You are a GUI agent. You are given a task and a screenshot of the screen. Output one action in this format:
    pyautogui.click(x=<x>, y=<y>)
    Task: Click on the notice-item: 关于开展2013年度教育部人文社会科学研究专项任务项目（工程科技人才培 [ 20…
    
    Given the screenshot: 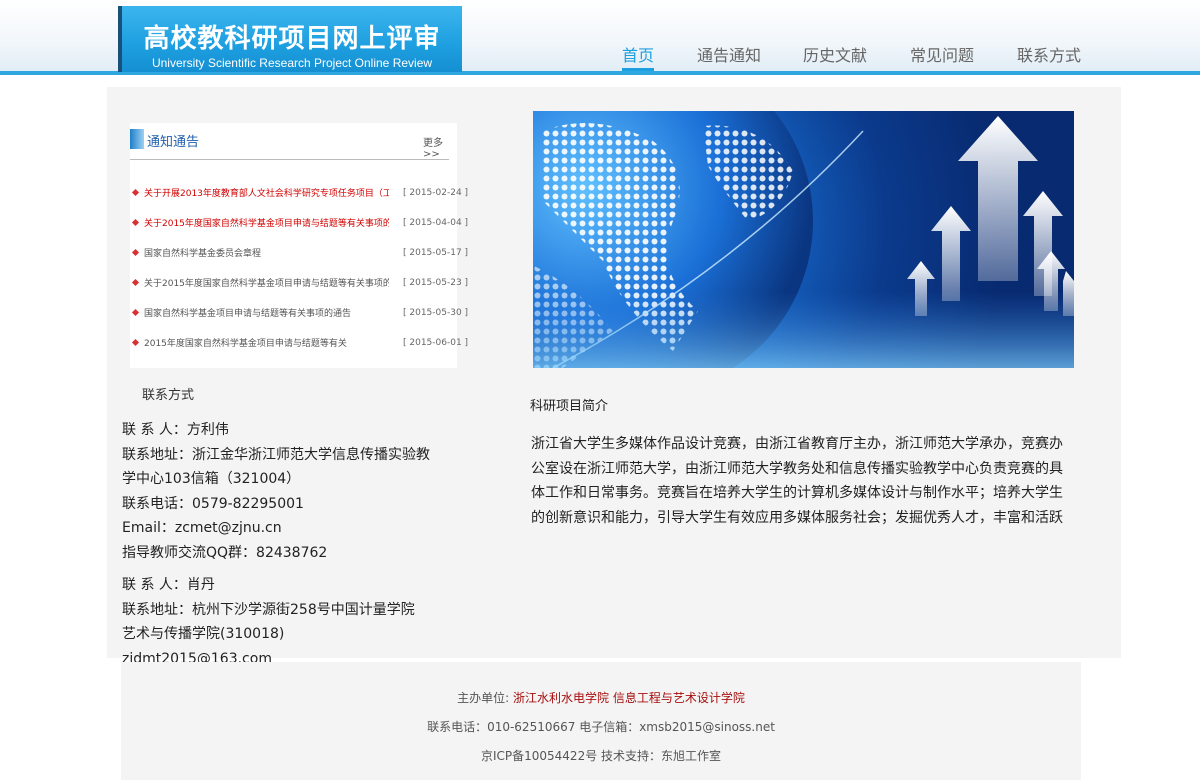 What is the action you would take?
    pyautogui.click(x=299, y=200)
    